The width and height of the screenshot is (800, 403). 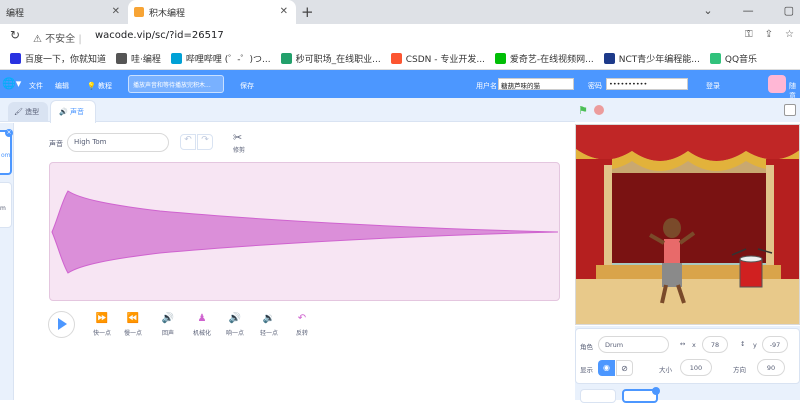 I want to click on security-label: 不安全, so click(x=60, y=39).